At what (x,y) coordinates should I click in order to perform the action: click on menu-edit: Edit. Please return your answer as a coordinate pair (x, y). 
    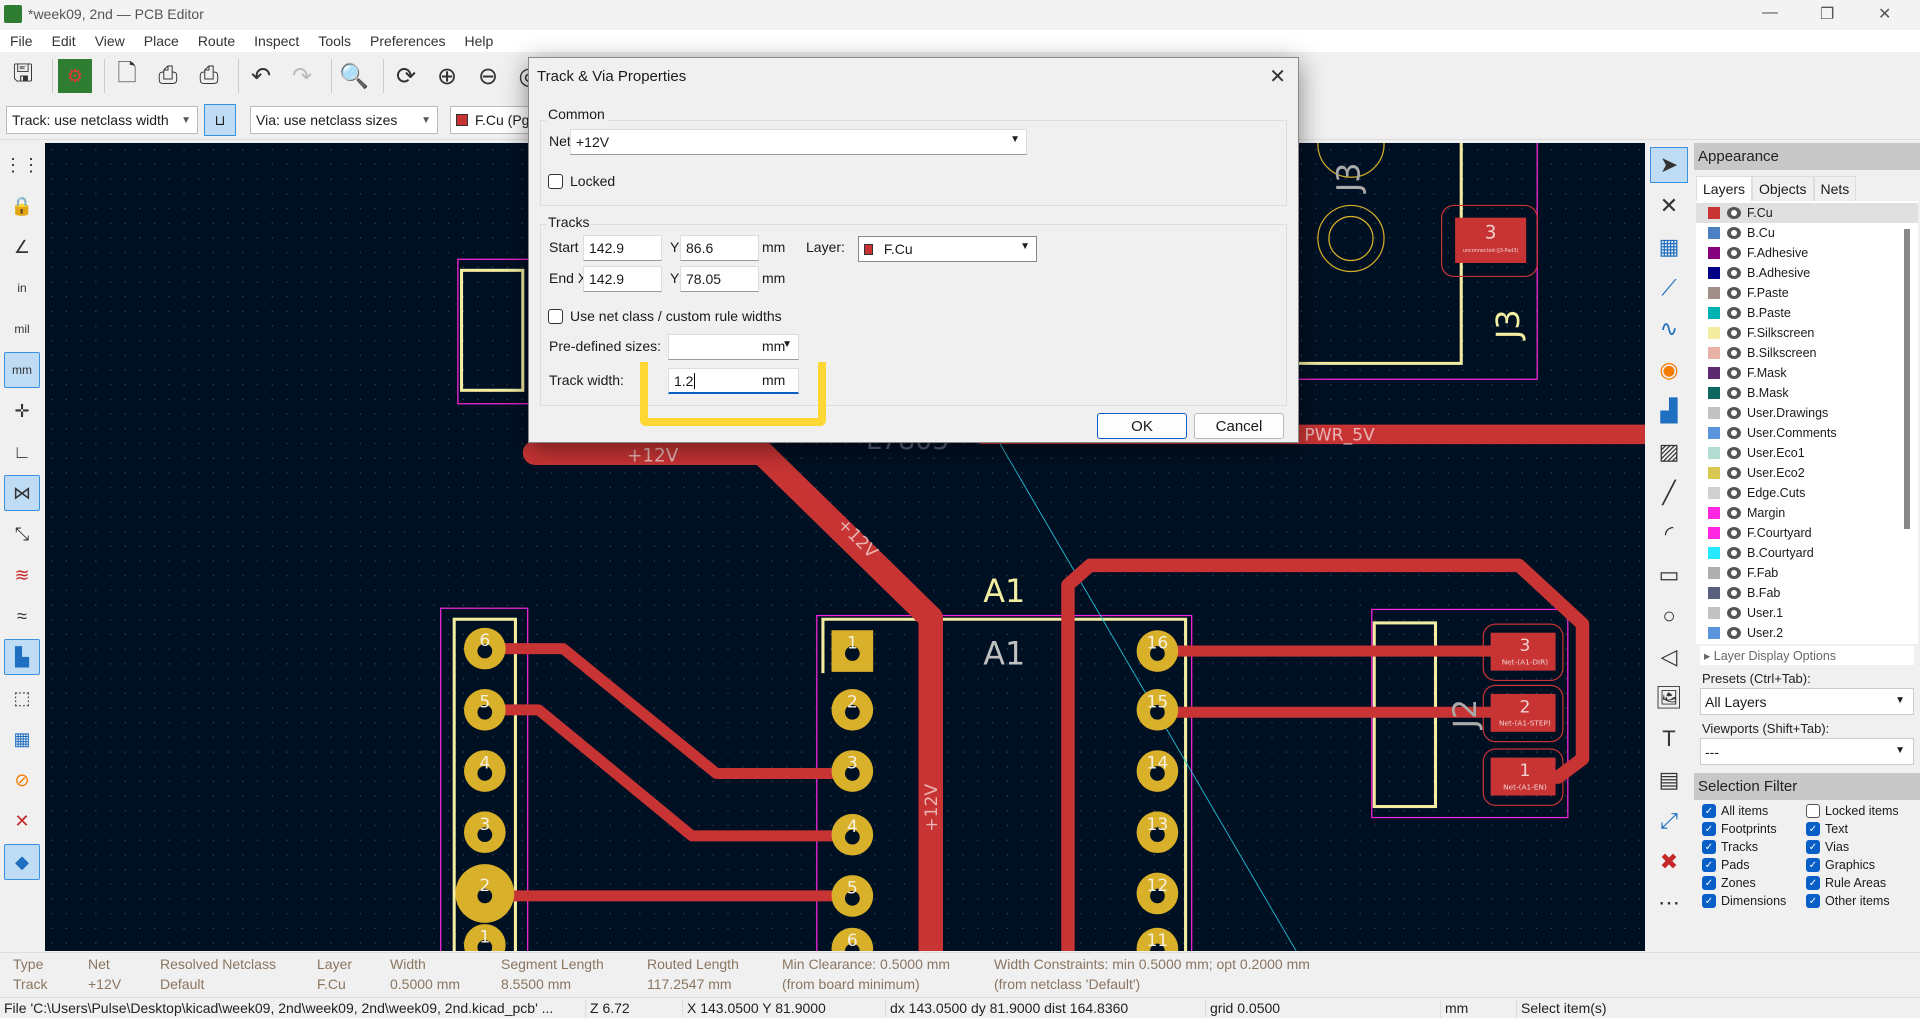
    Looking at the image, I should click on (64, 41).